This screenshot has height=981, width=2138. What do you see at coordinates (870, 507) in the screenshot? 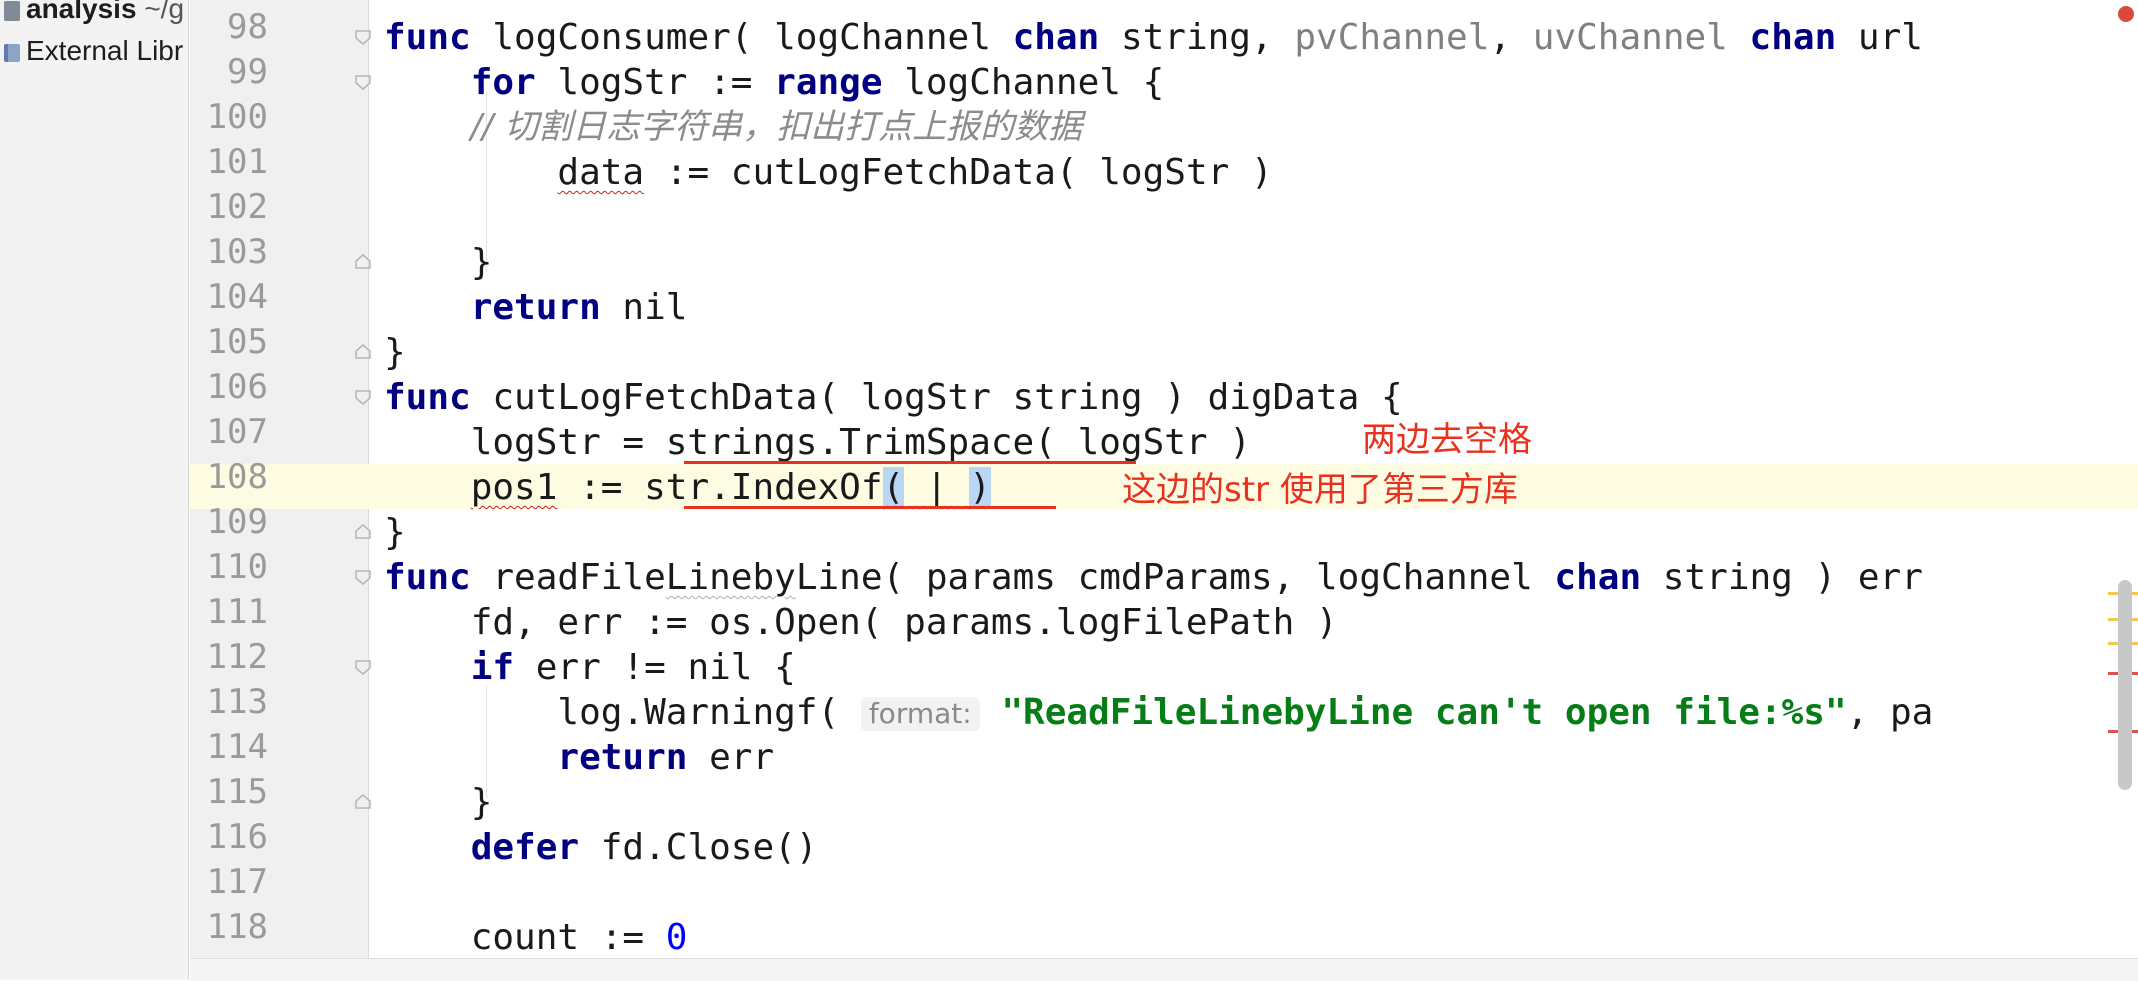
I see `annotation-underline` at bounding box center [870, 507].